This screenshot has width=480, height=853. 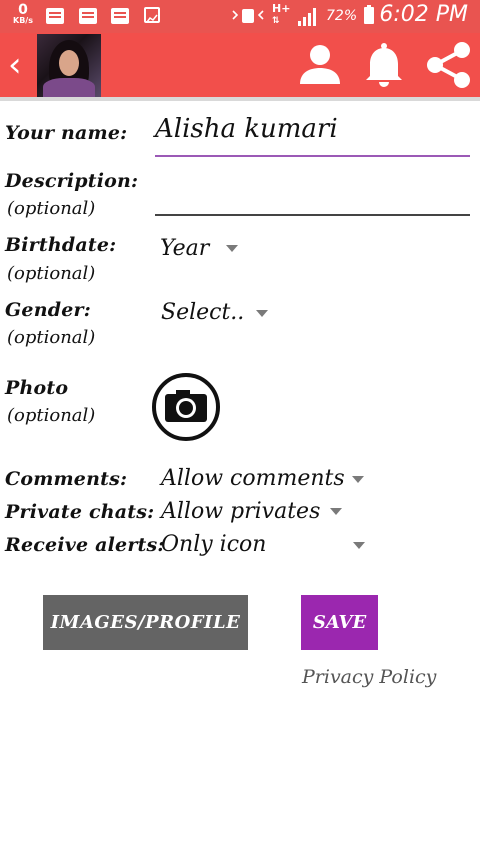 I want to click on name-underline, so click(x=312, y=156).